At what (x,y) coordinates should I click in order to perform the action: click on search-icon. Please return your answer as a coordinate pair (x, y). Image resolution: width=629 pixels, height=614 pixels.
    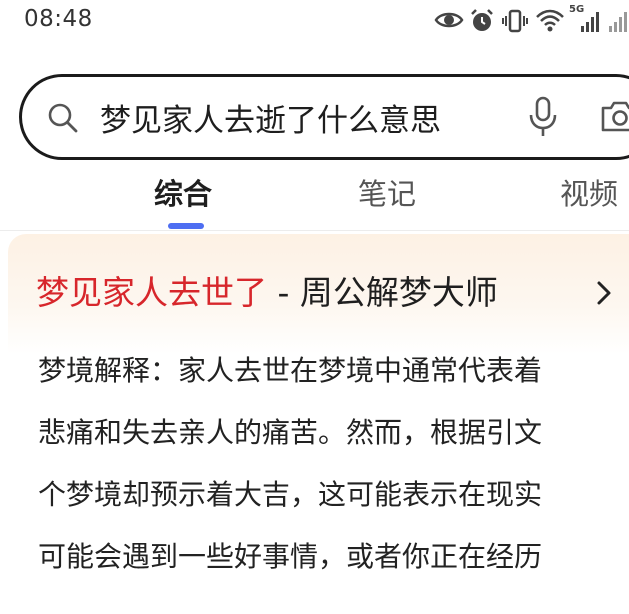
    Looking at the image, I should click on (63, 118).